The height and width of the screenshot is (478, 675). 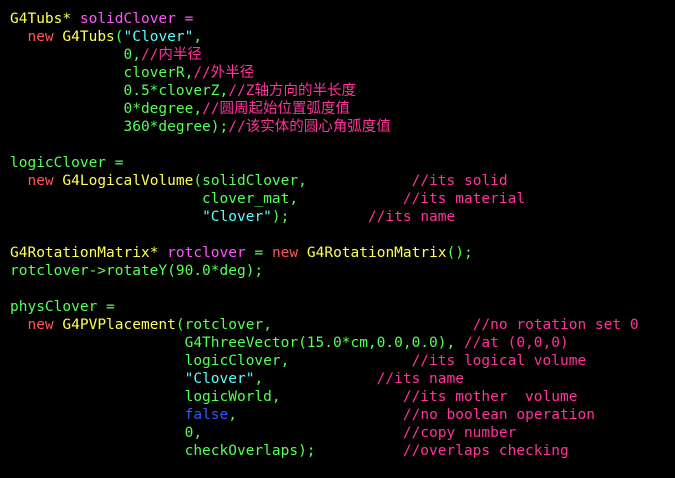 I want to click on code-token-comment: //该实体的圆心角弧度值, so click(x=309, y=127).